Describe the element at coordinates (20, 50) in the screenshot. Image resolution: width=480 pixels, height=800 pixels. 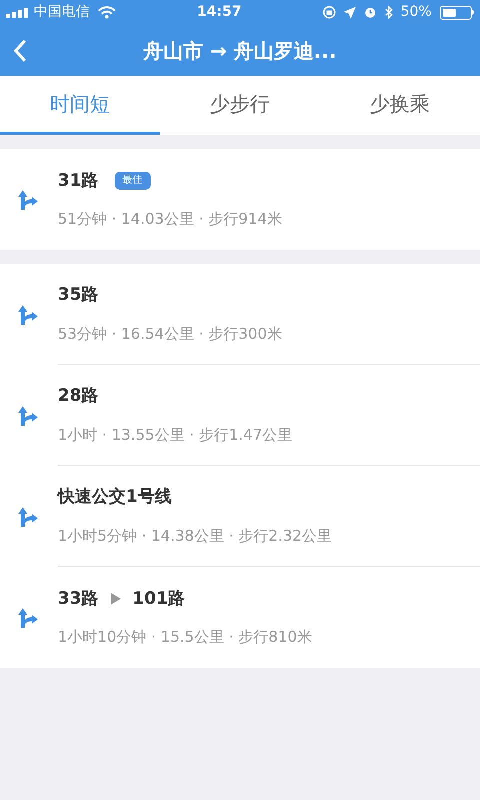
I see `back-icon` at that location.